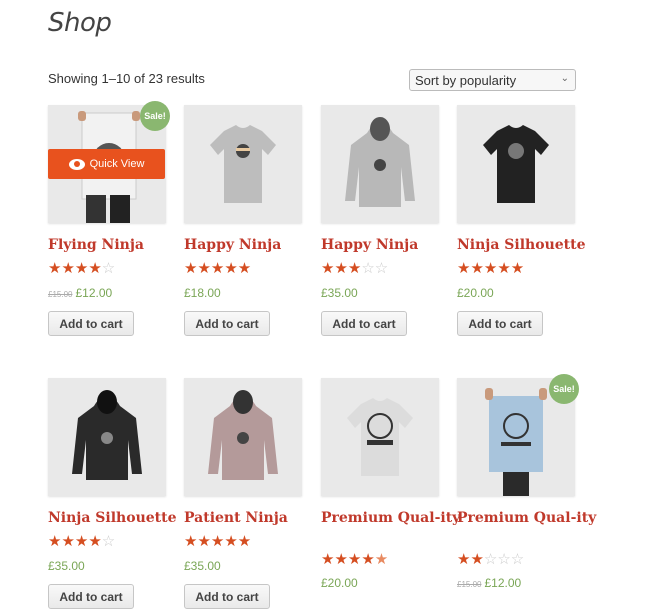 The image size is (655, 609). Describe the element at coordinates (202, 293) in the screenshot. I see `product-price: £18.00` at that location.